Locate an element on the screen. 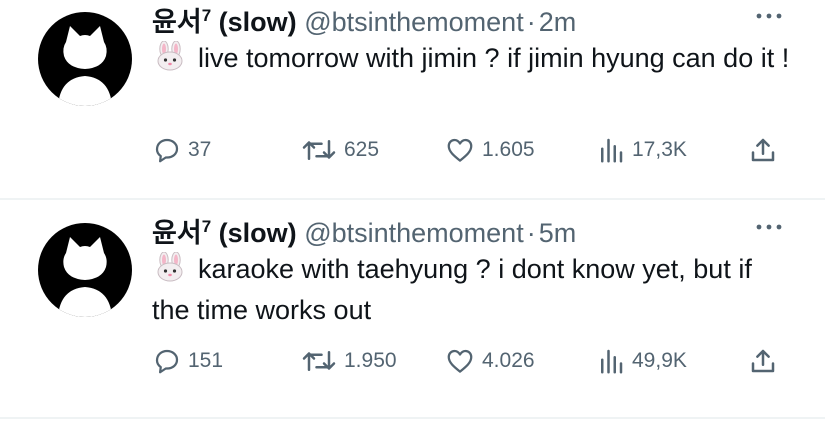 This screenshot has height=421, width=825. tweet-actions: 151 1.950 4.026 49,9K is located at coordinates (472, 361).